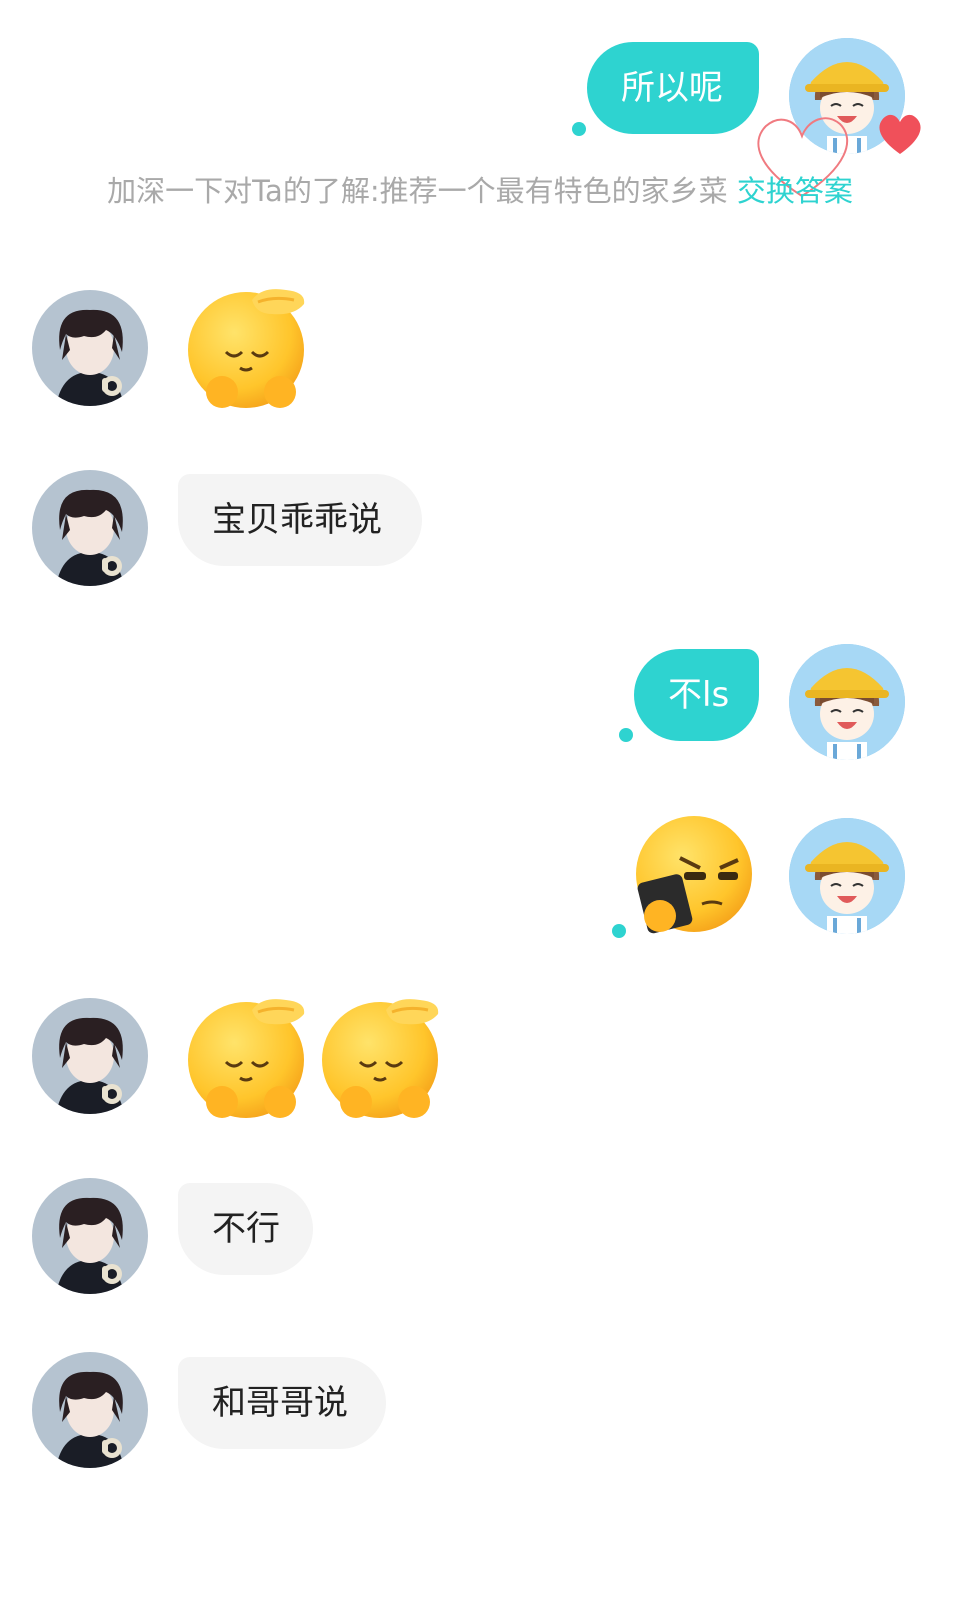 This screenshot has width=960, height=1609. What do you see at coordinates (795, 191) in the screenshot?
I see `exchange-answer-link: 交换答案` at bounding box center [795, 191].